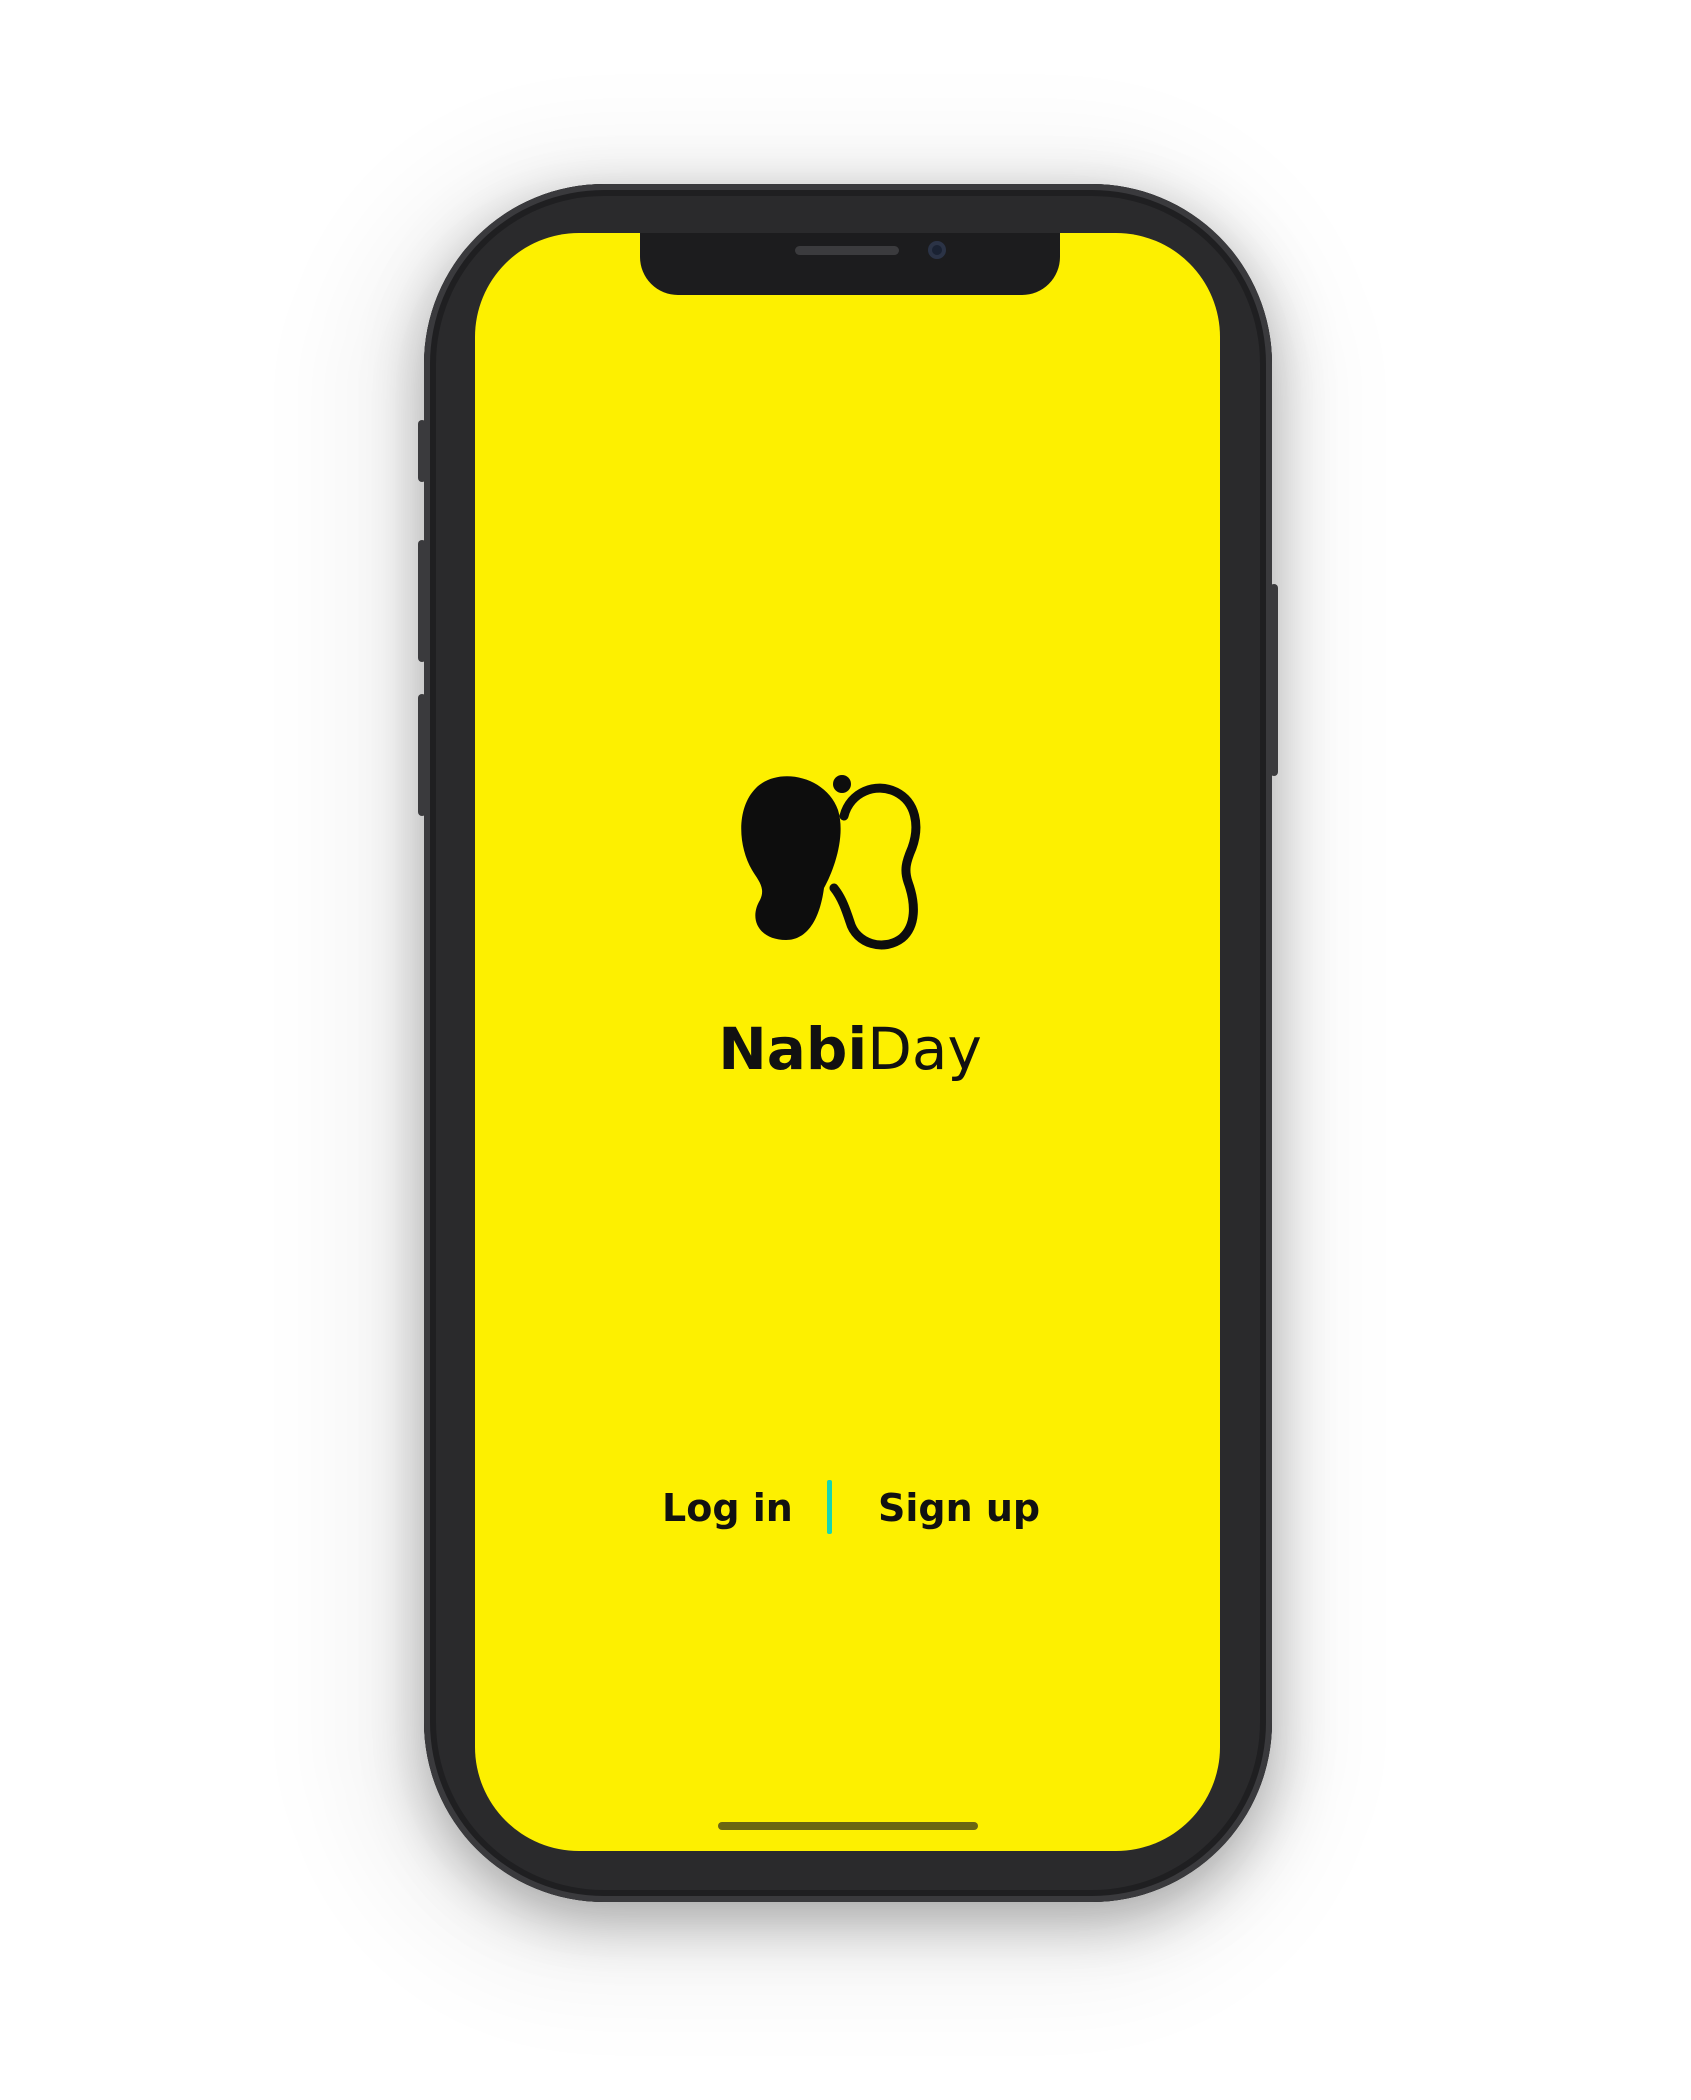 The height and width of the screenshot is (2100, 1691). I want to click on signup-button: Sign up, so click(959, 1508).